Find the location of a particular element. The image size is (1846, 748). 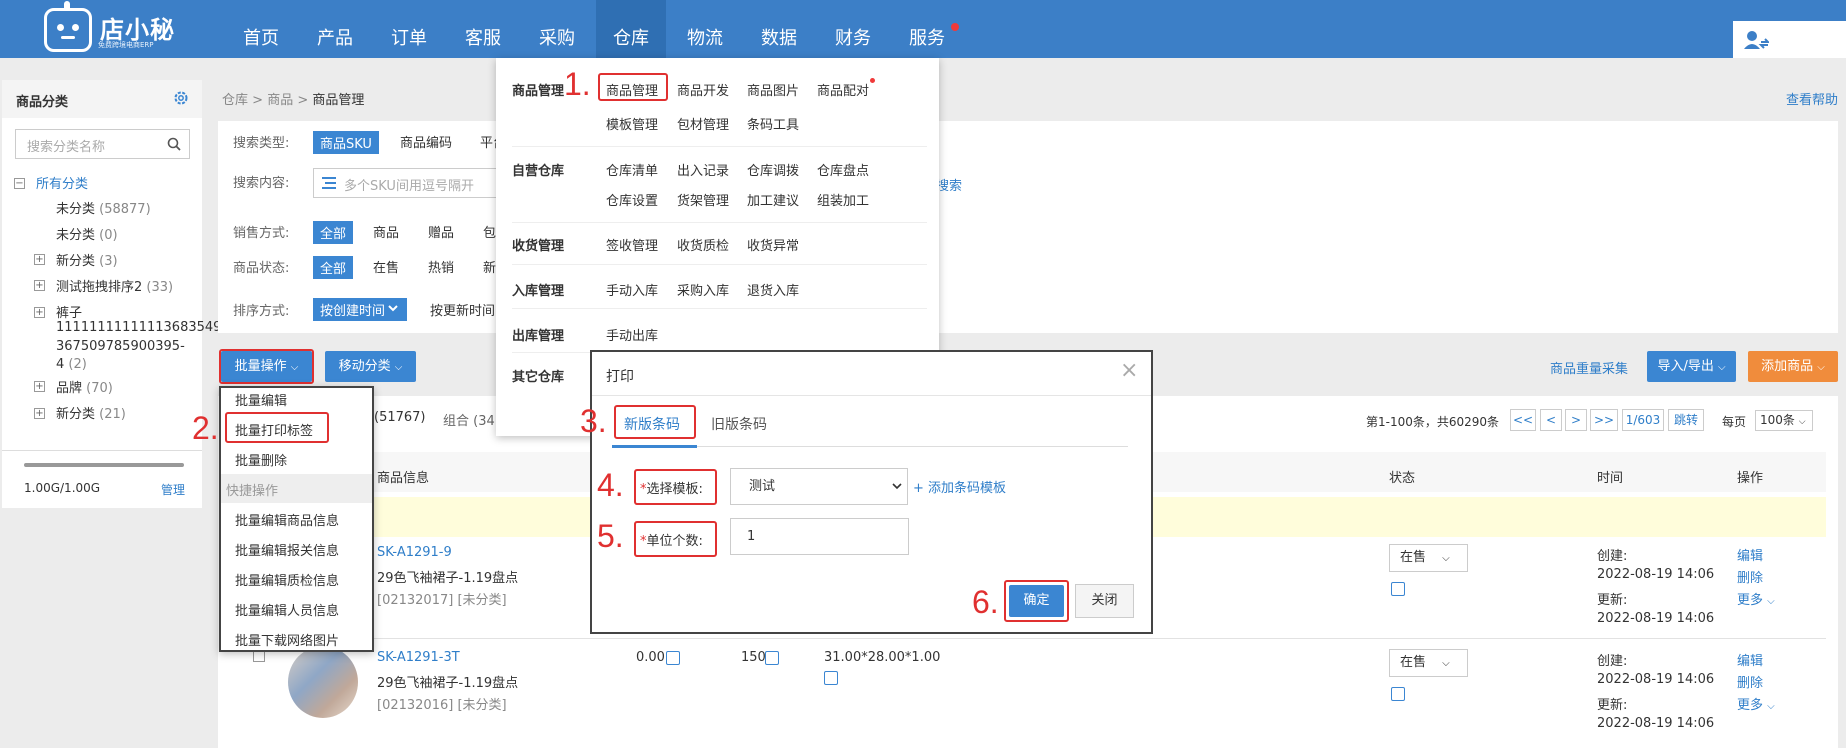

menu-return-inbound: 退货入库 is located at coordinates (773, 289).